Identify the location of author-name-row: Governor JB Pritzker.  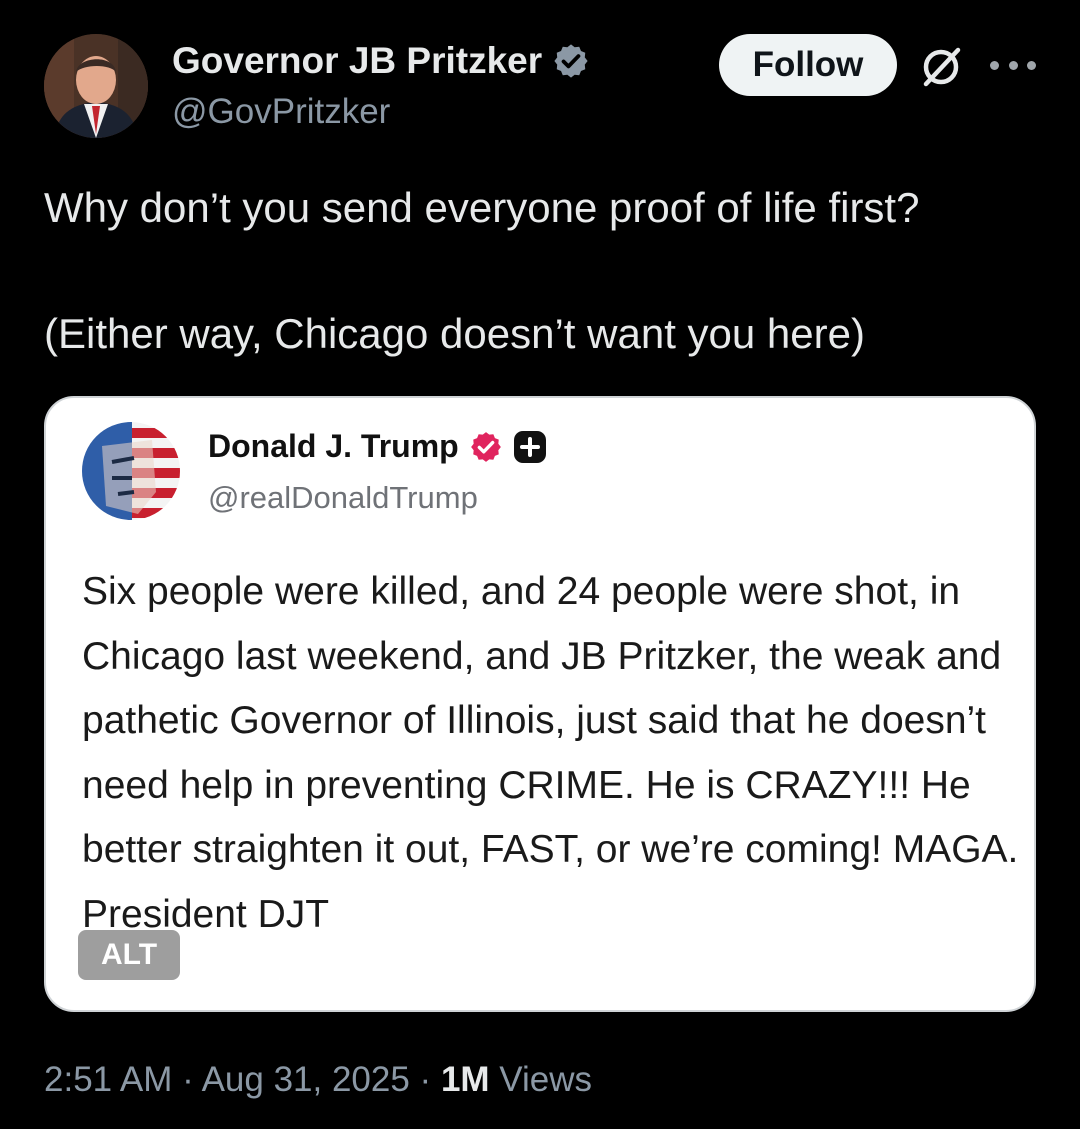
(381, 61).